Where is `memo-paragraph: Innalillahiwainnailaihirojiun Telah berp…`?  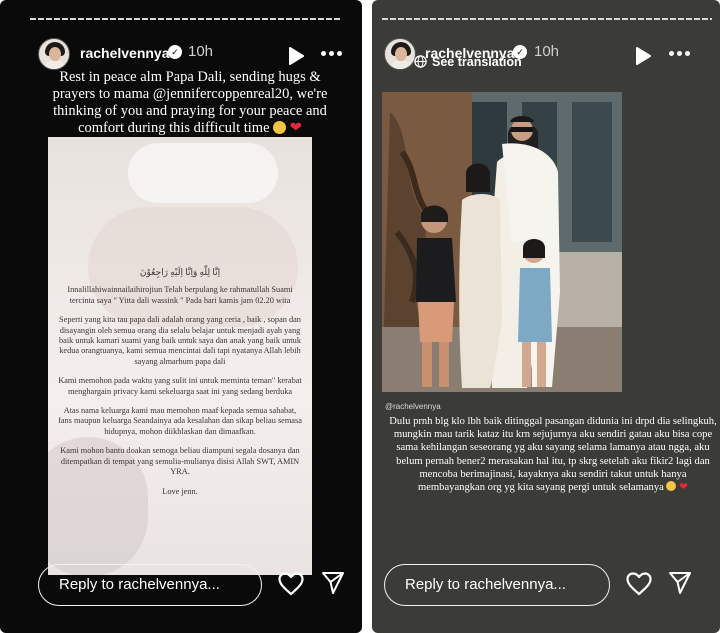
memo-paragraph: Innalillahiwainnailaihirojiun Telah berp… is located at coordinates (180, 295).